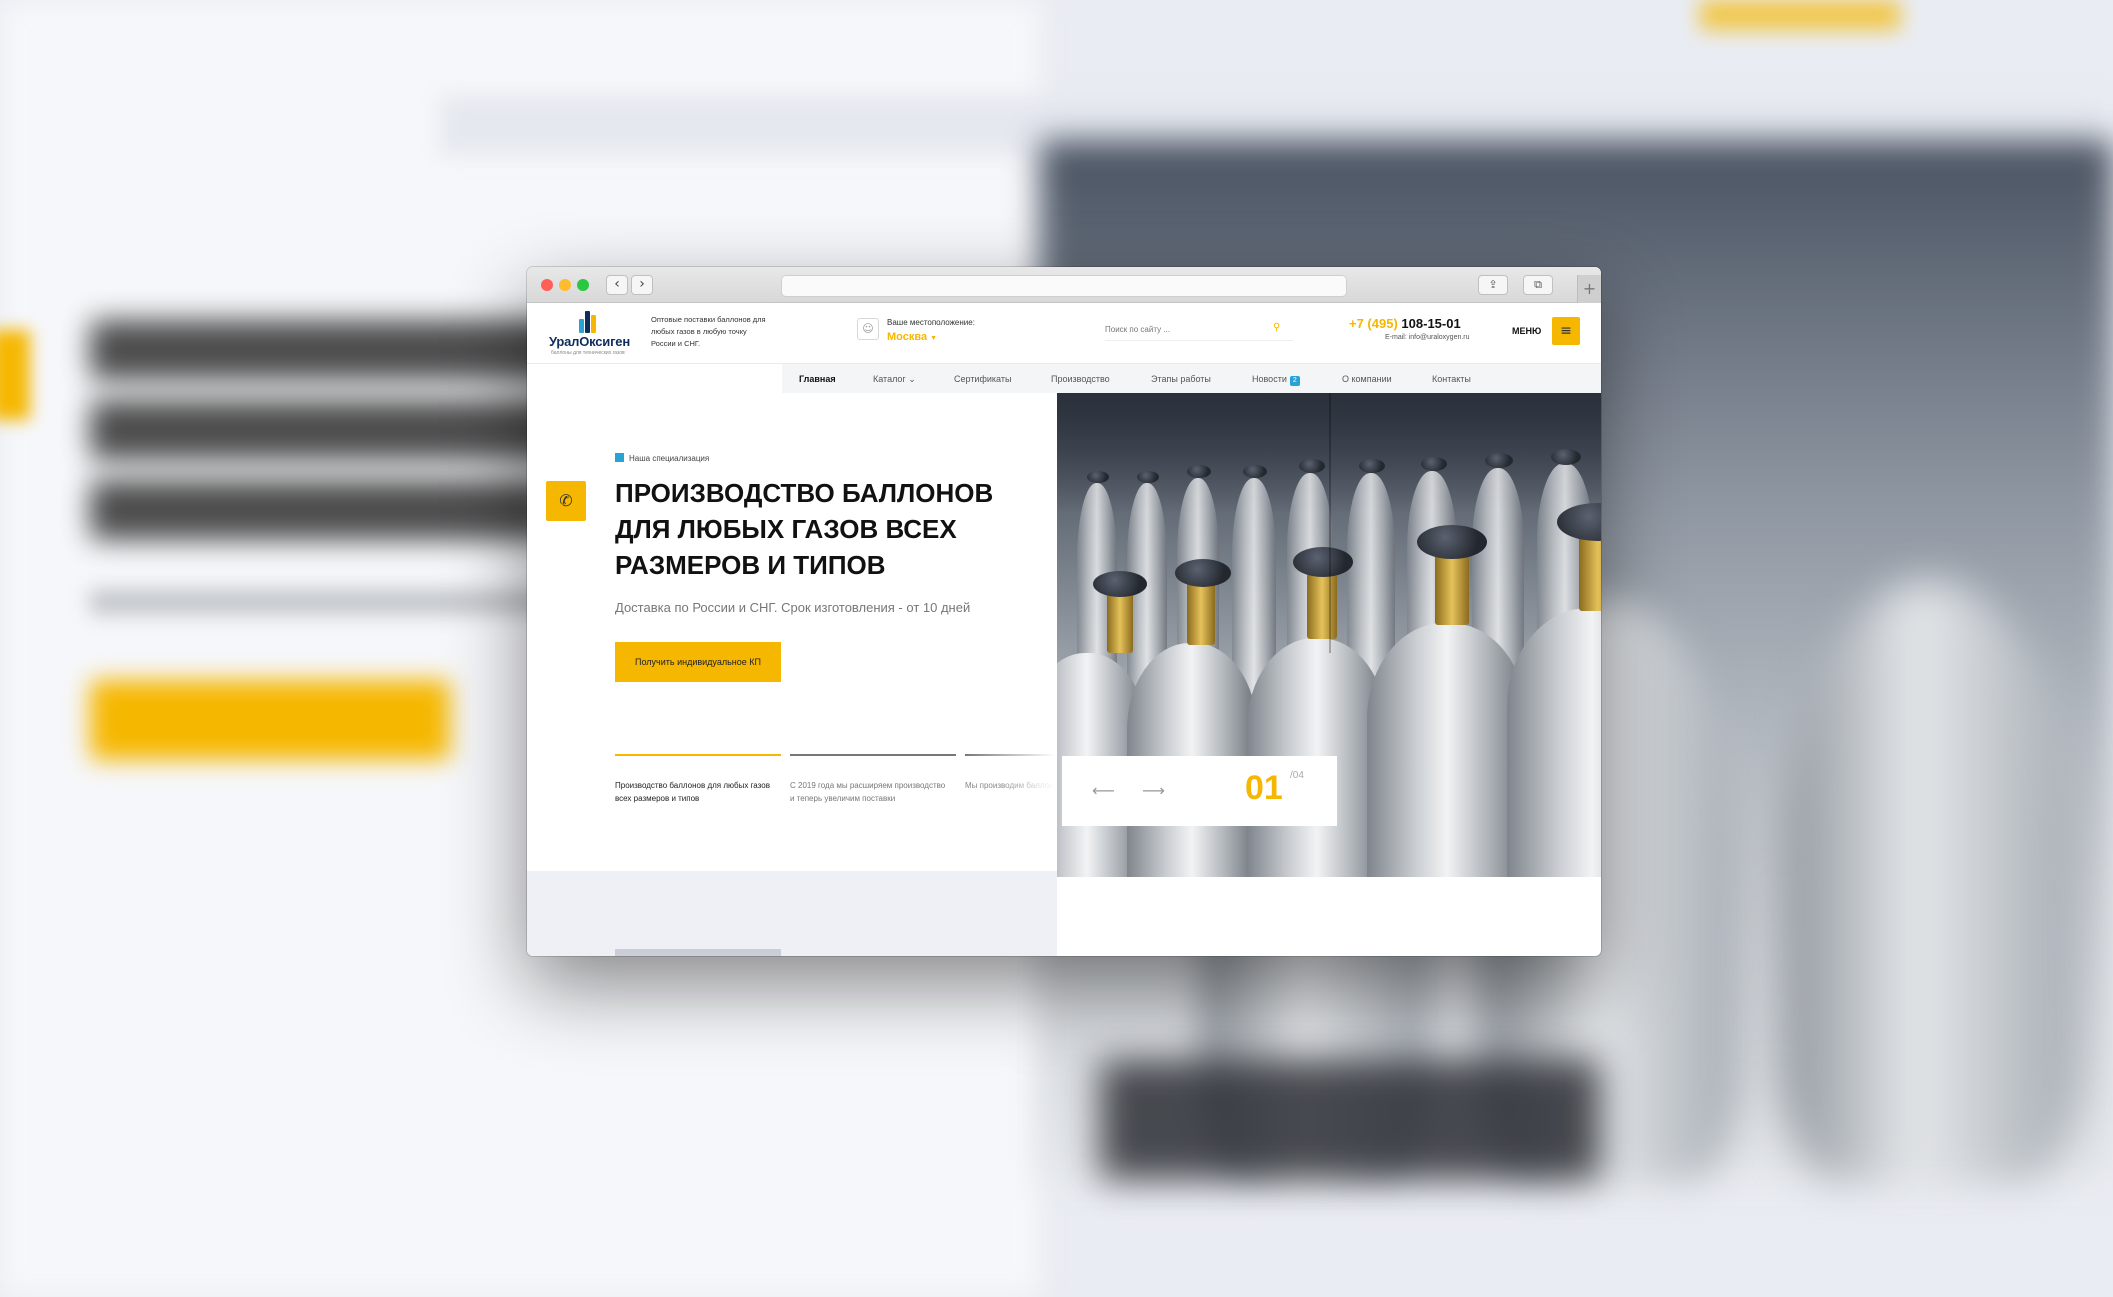 The image size is (2113, 1297). What do you see at coordinates (642, 285) in the screenshot?
I see `forward-button: ›` at bounding box center [642, 285].